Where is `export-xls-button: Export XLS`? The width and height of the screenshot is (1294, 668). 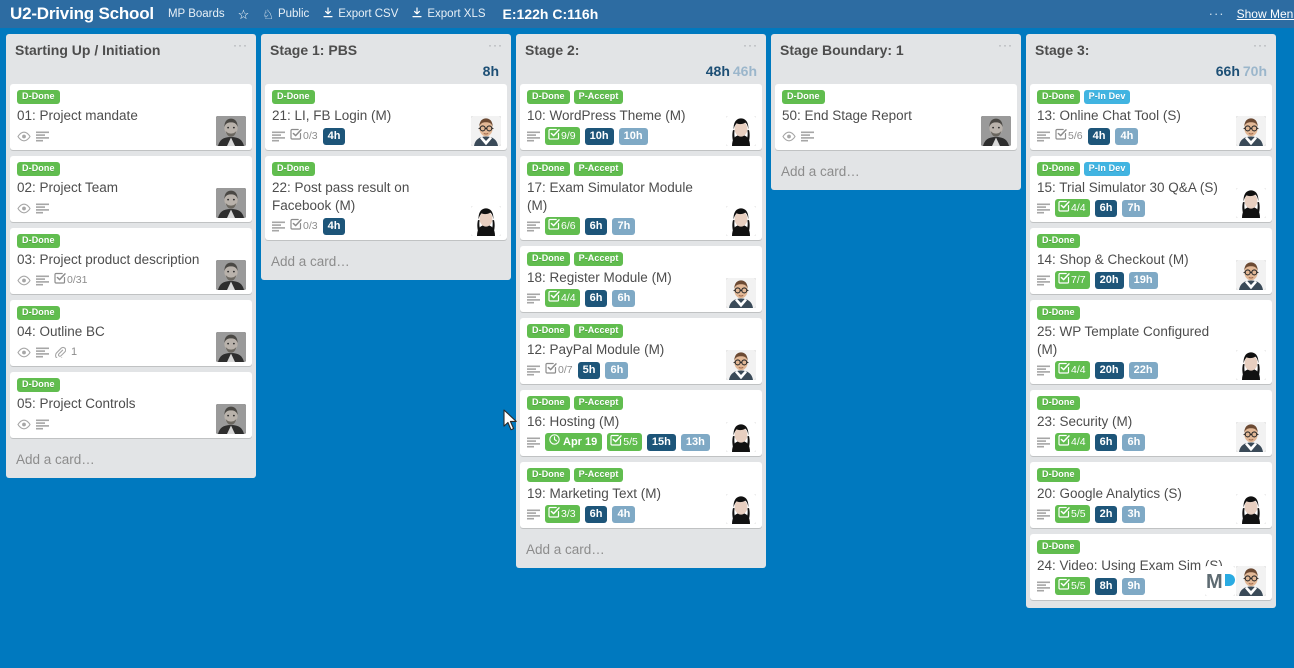 export-xls-button: Export XLS is located at coordinates (448, 14).